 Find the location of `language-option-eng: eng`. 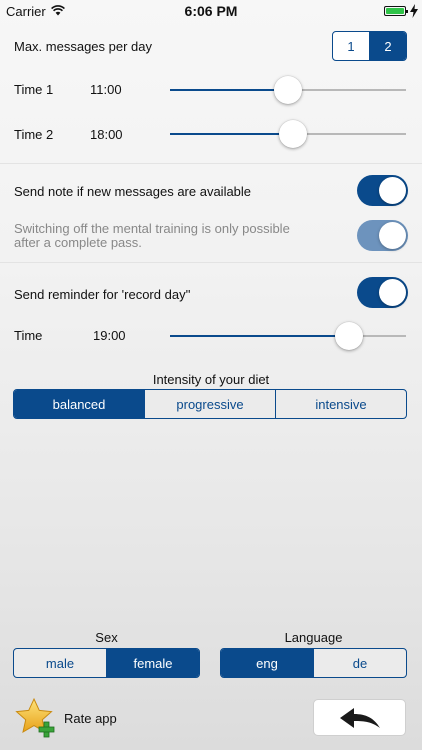

language-option-eng: eng is located at coordinates (267, 663).